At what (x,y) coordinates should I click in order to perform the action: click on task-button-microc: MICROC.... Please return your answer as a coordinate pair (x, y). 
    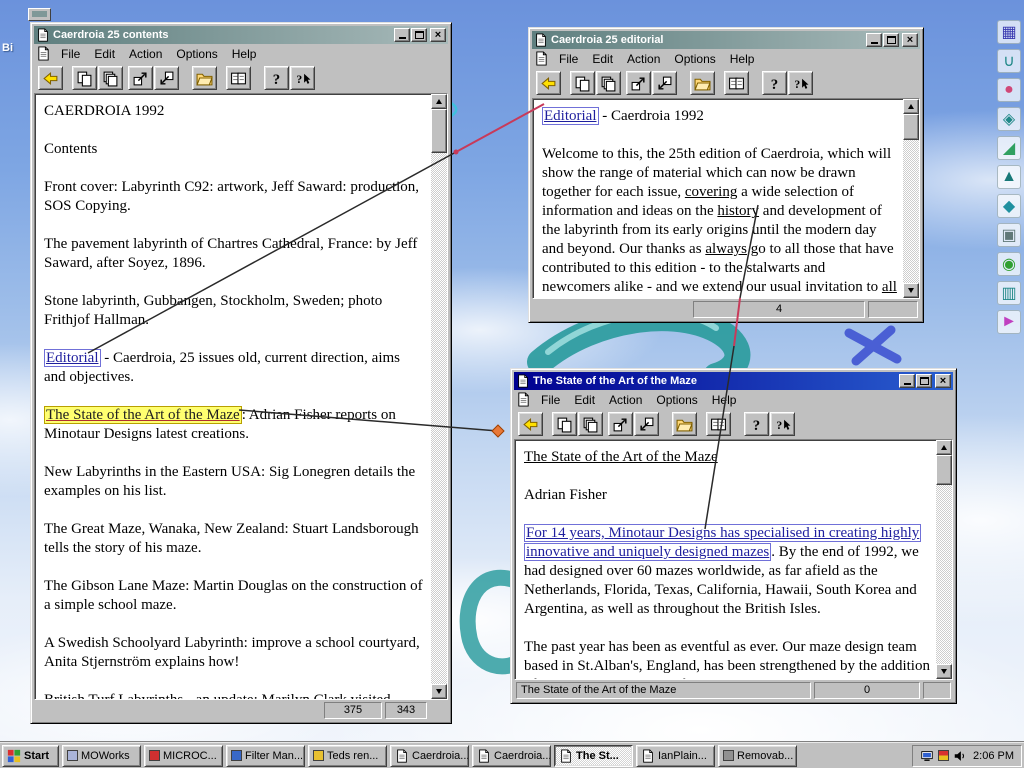
    Looking at the image, I should click on (183, 755).